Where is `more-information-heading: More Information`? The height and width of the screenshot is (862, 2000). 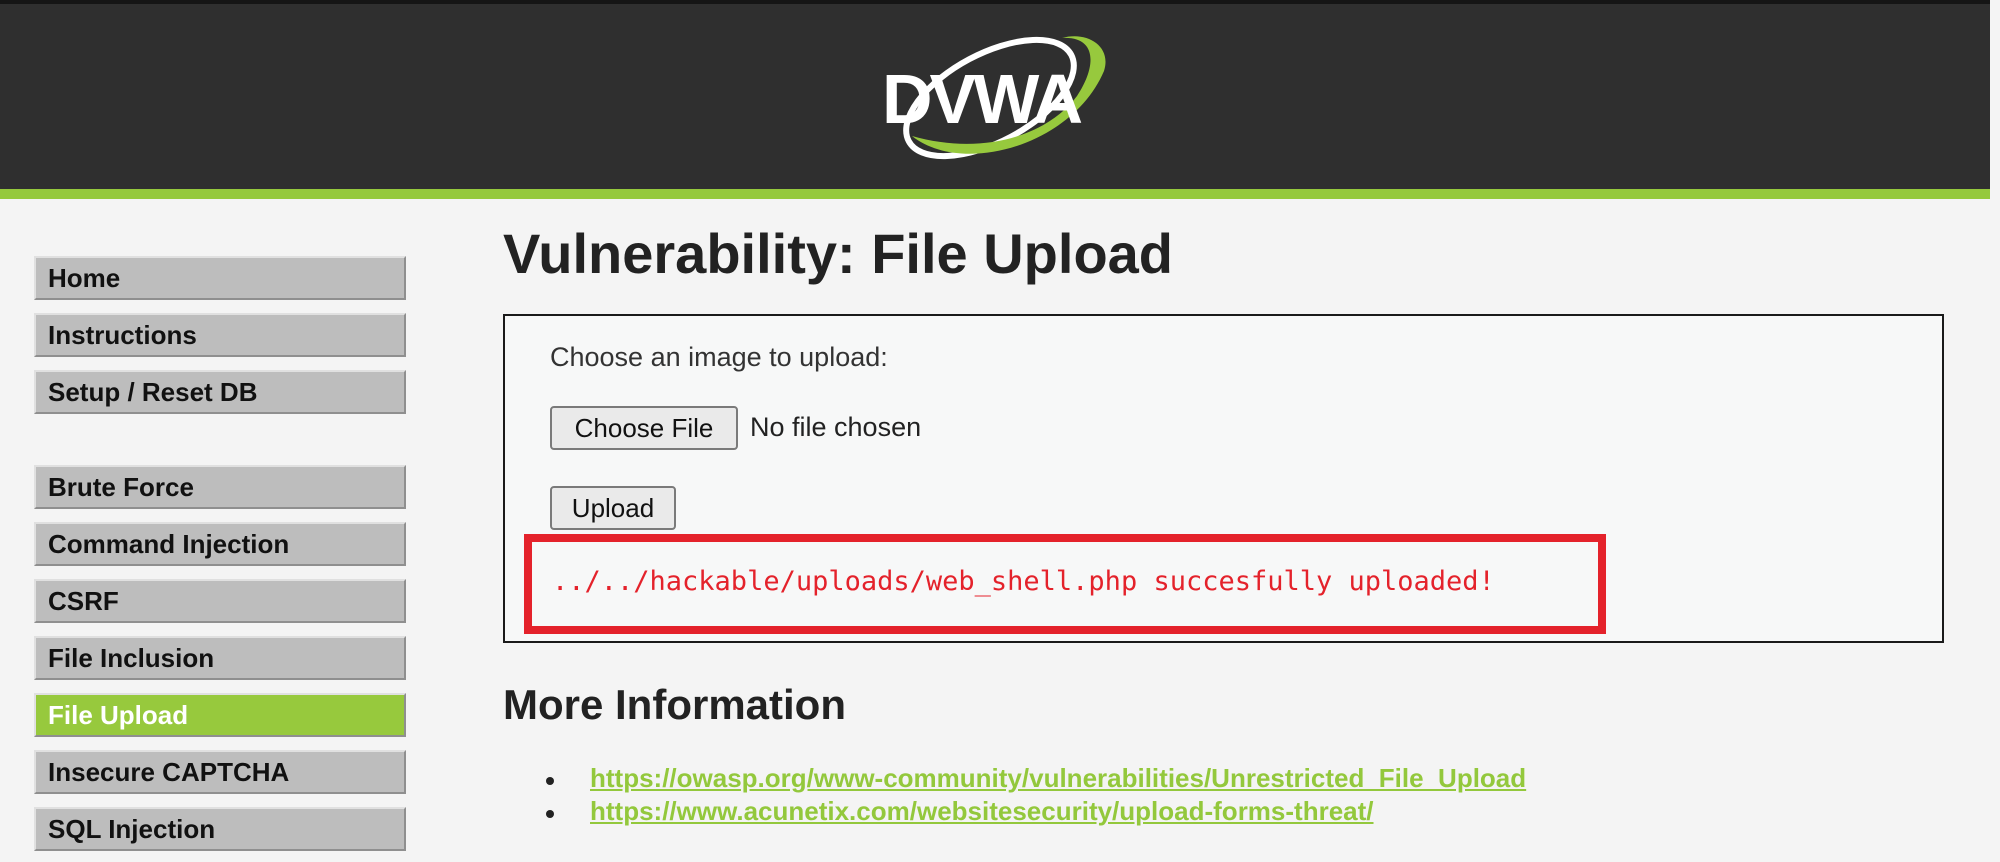
more-information-heading: More Information is located at coordinates (674, 704).